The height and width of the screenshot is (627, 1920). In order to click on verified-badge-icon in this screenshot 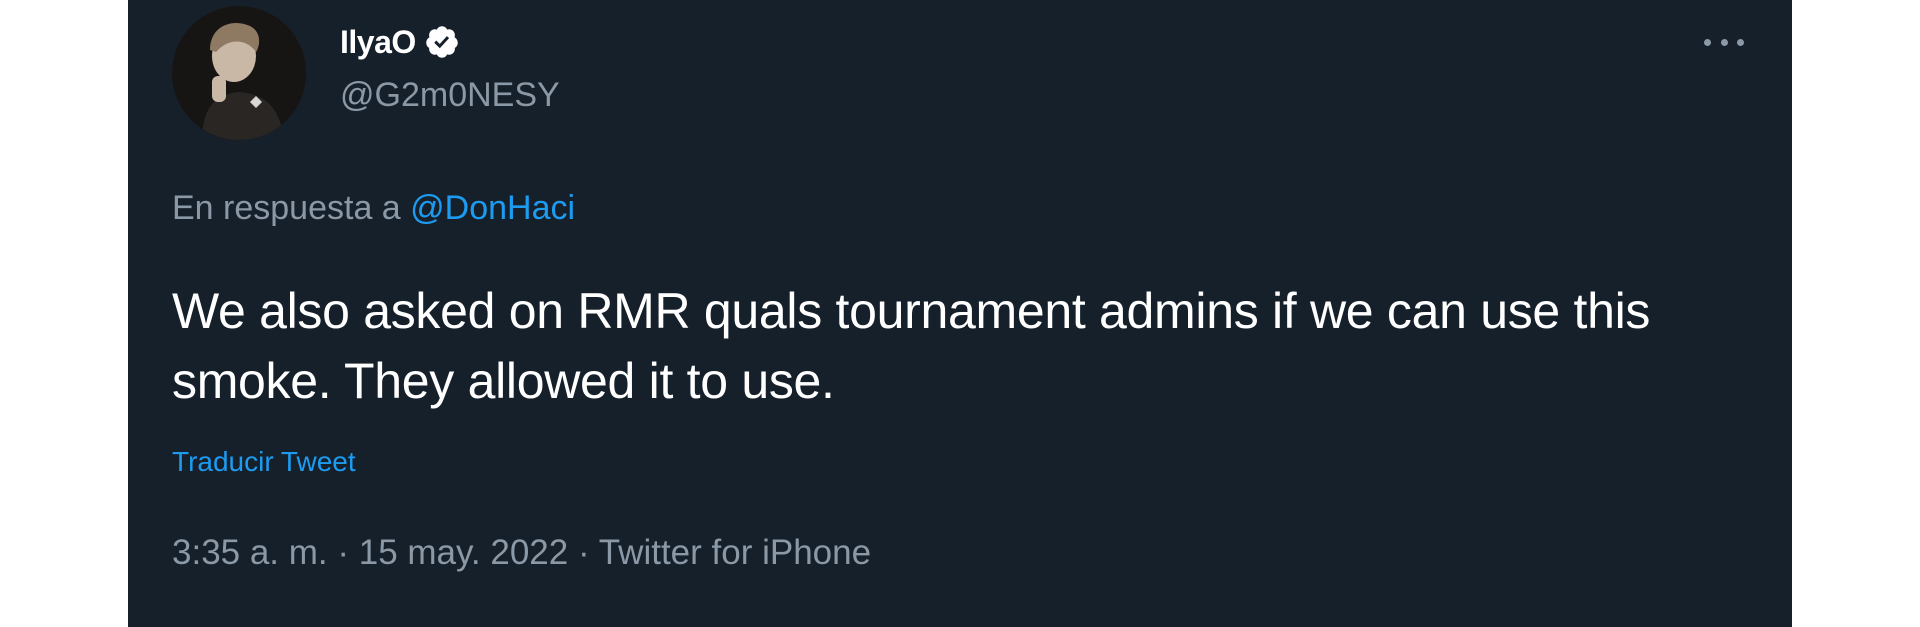, I will do `click(442, 42)`.